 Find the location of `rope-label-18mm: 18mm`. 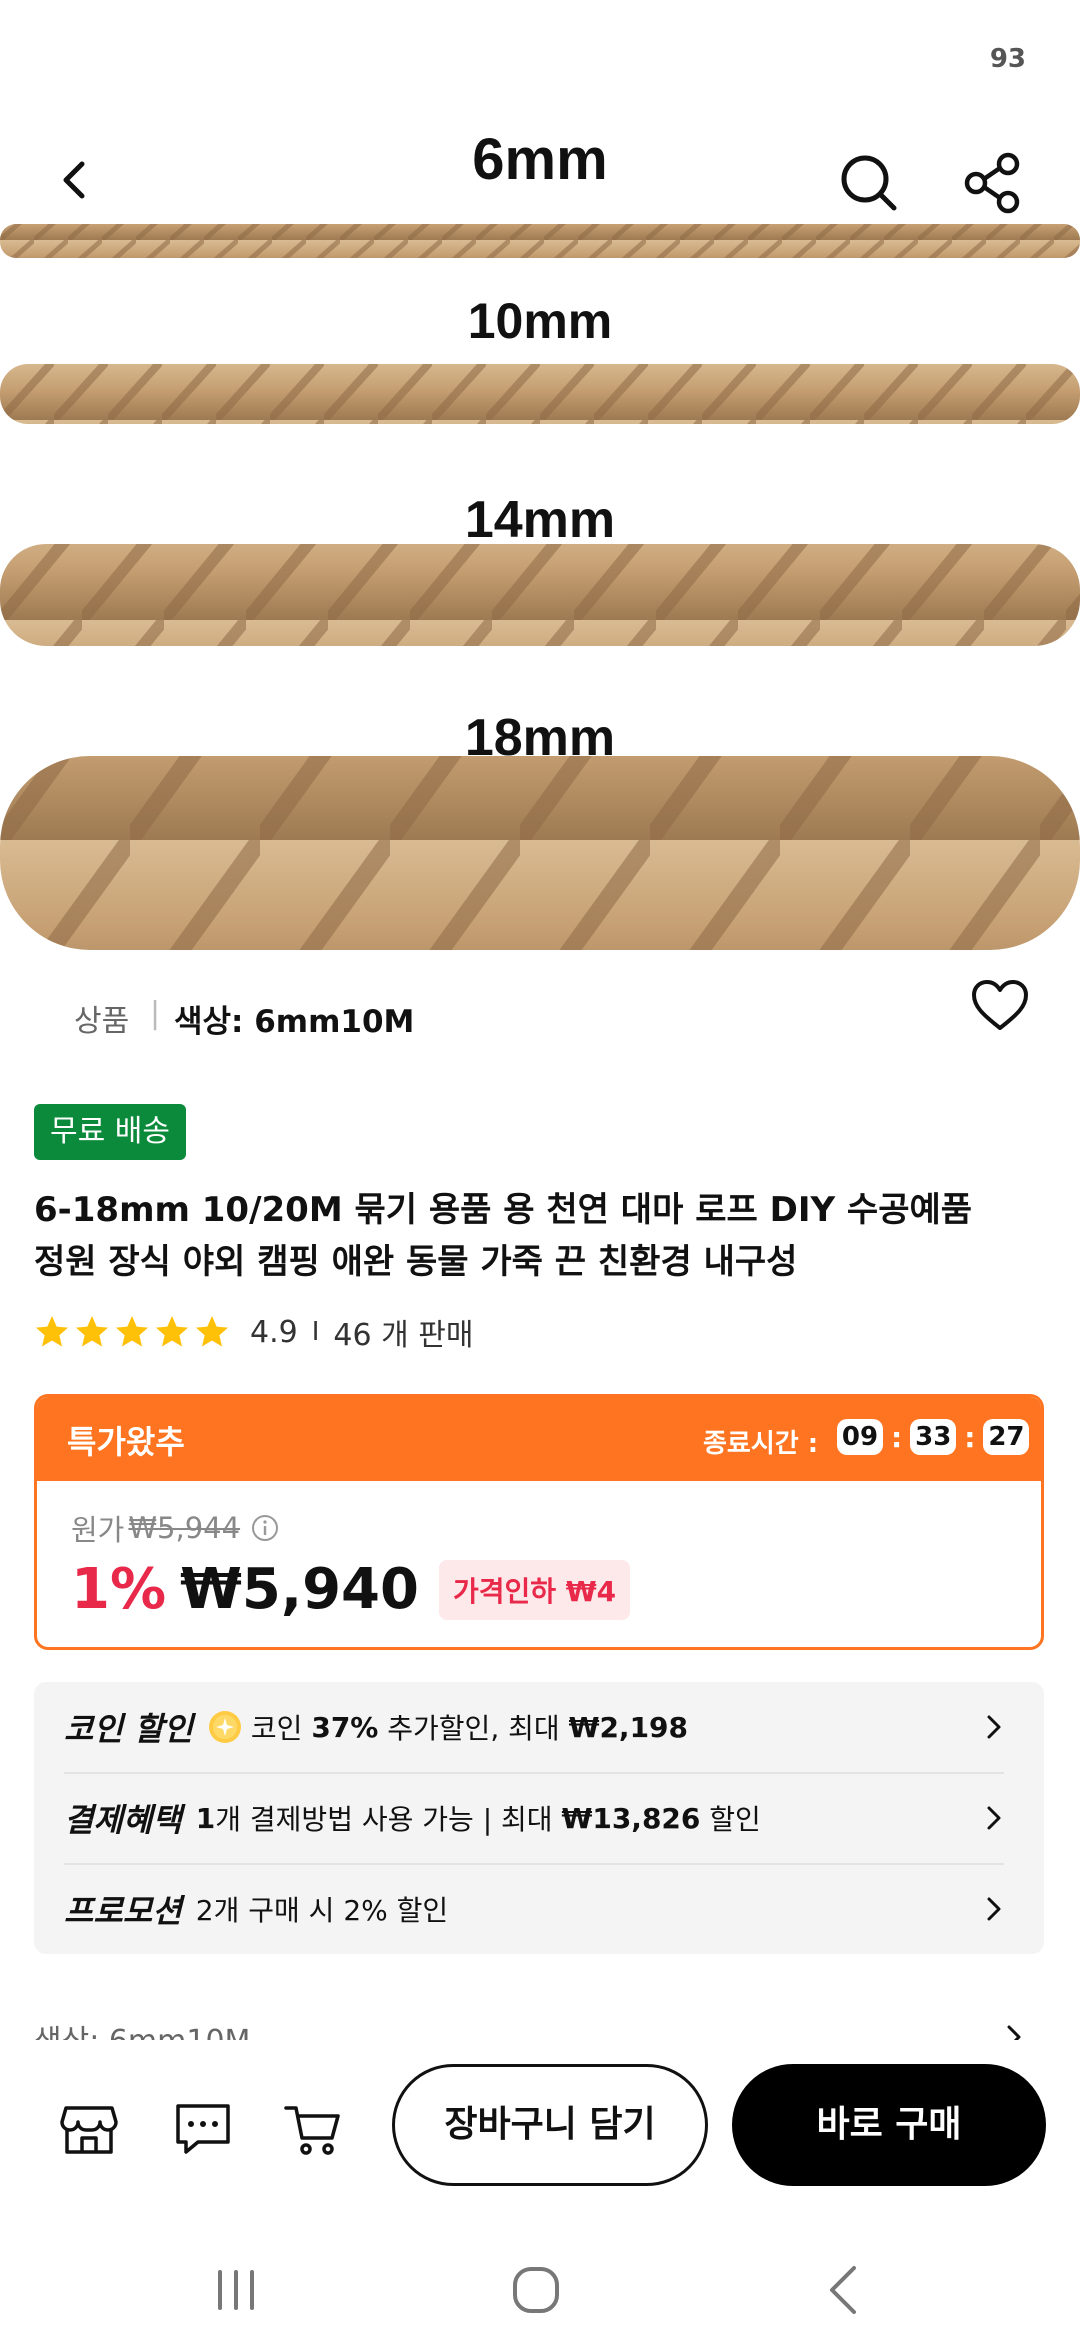

rope-label-18mm: 18mm is located at coordinates (540, 738).